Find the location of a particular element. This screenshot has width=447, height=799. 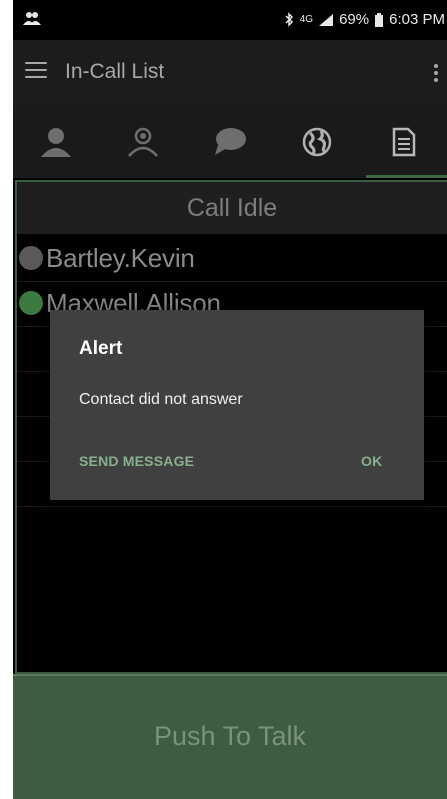

dialog-title: Alert is located at coordinates (101, 348).